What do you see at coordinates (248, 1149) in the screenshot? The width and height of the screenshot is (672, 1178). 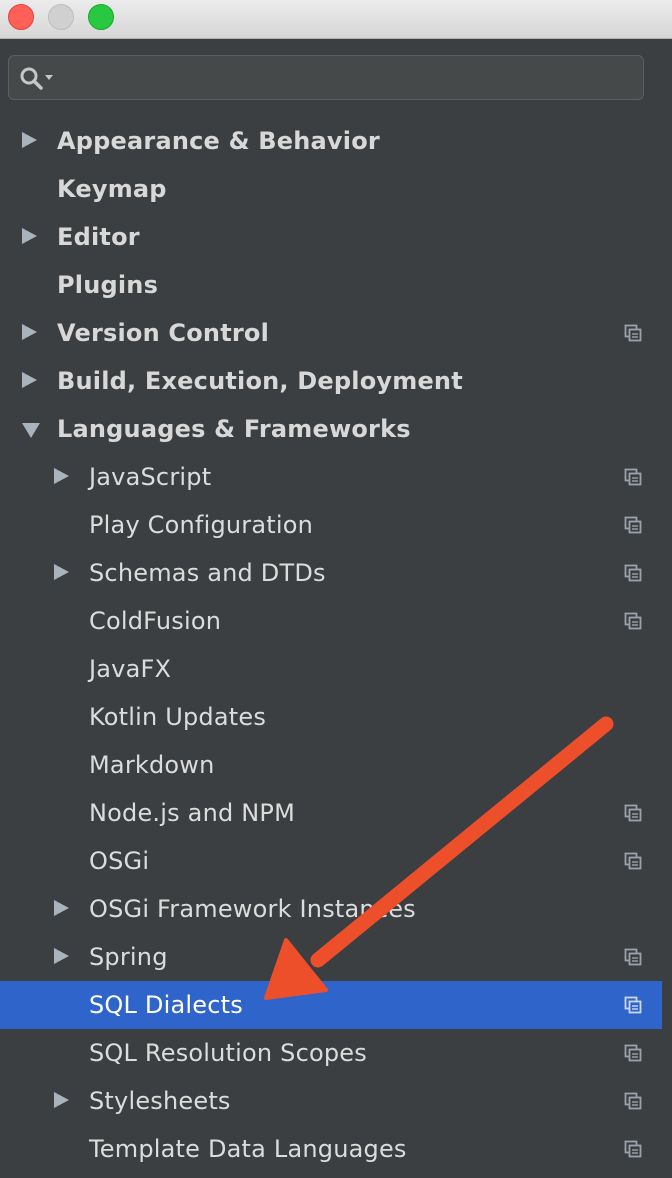 I see `tree-item-label: Template Data Languages` at bounding box center [248, 1149].